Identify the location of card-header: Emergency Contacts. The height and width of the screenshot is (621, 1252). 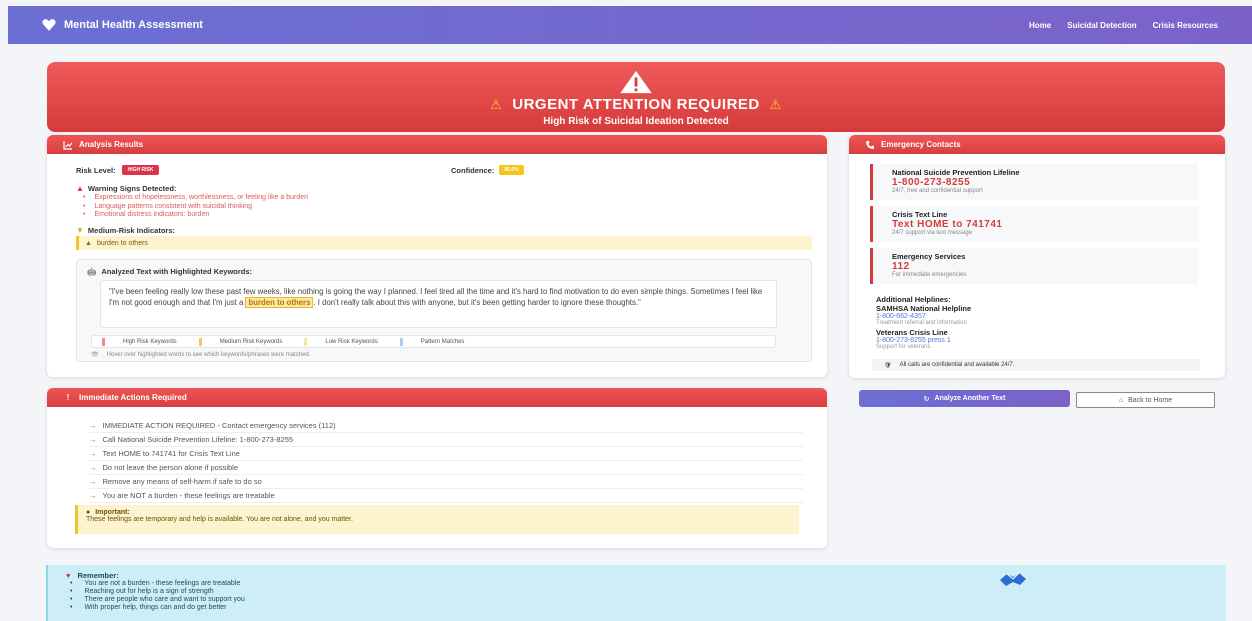
(1037, 144).